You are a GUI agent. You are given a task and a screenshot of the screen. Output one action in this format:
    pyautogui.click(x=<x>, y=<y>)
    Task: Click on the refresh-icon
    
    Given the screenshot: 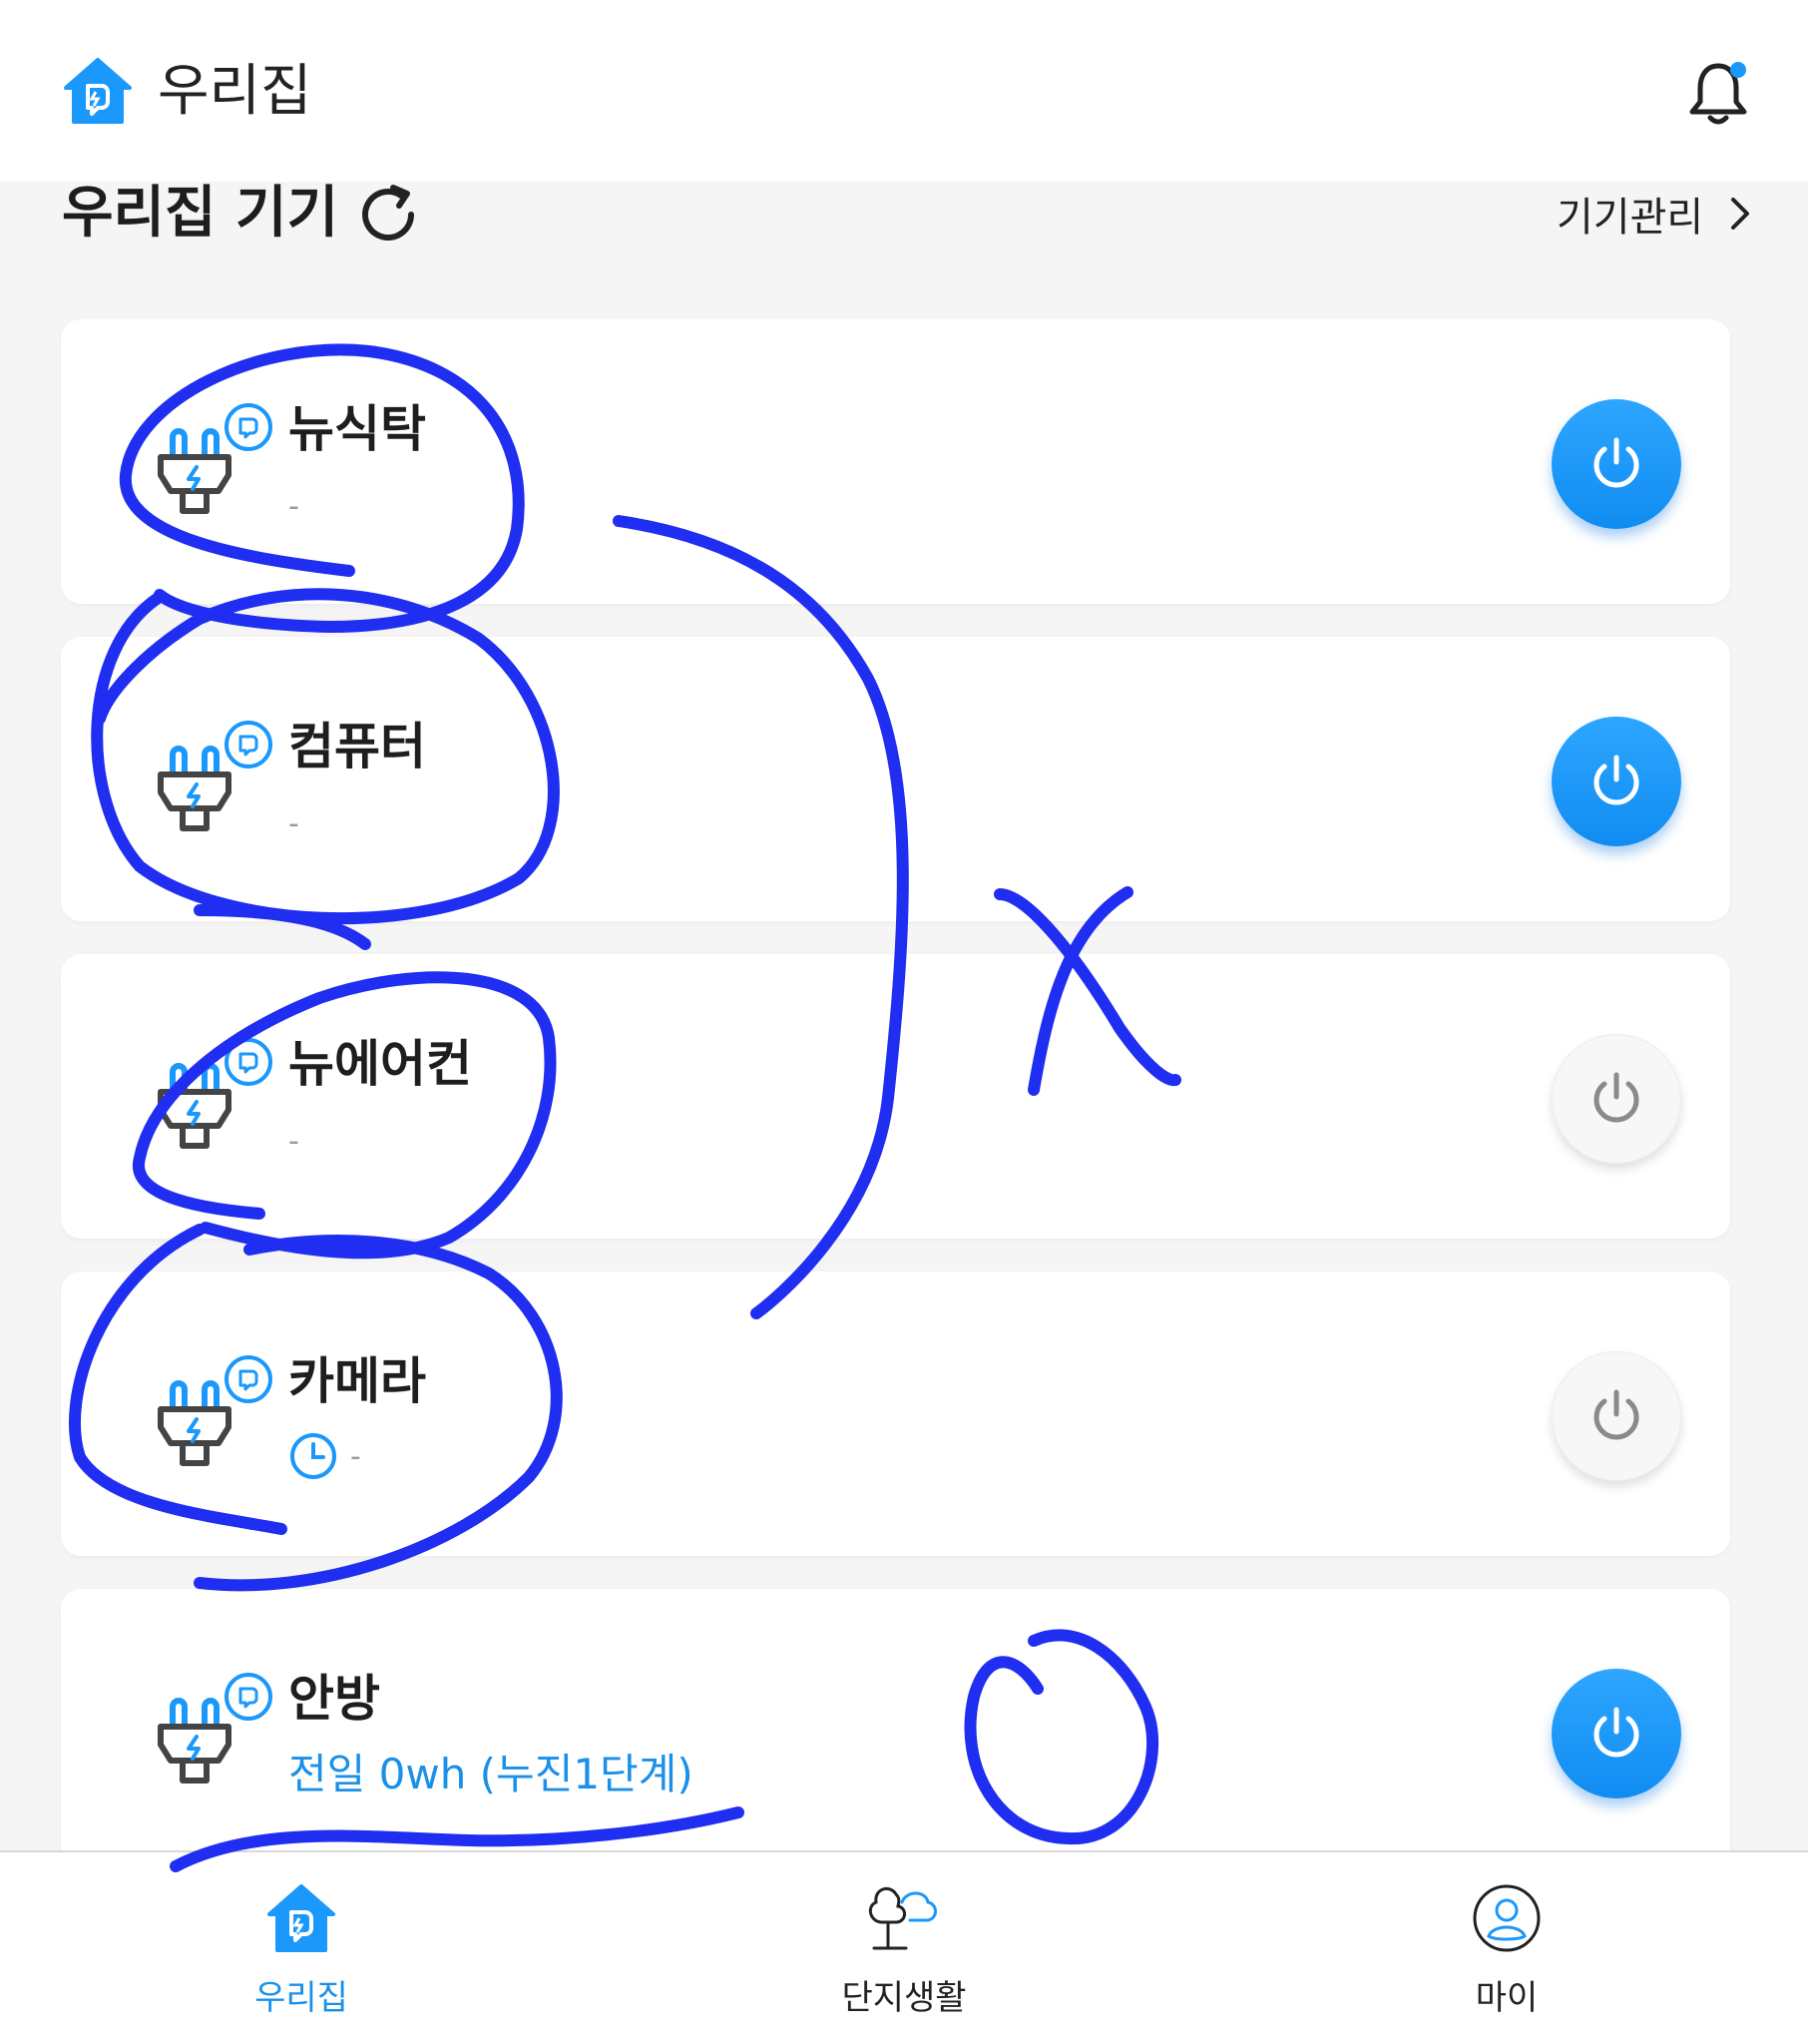 What is the action you would take?
    pyautogui.click(x=388, y=215)
    